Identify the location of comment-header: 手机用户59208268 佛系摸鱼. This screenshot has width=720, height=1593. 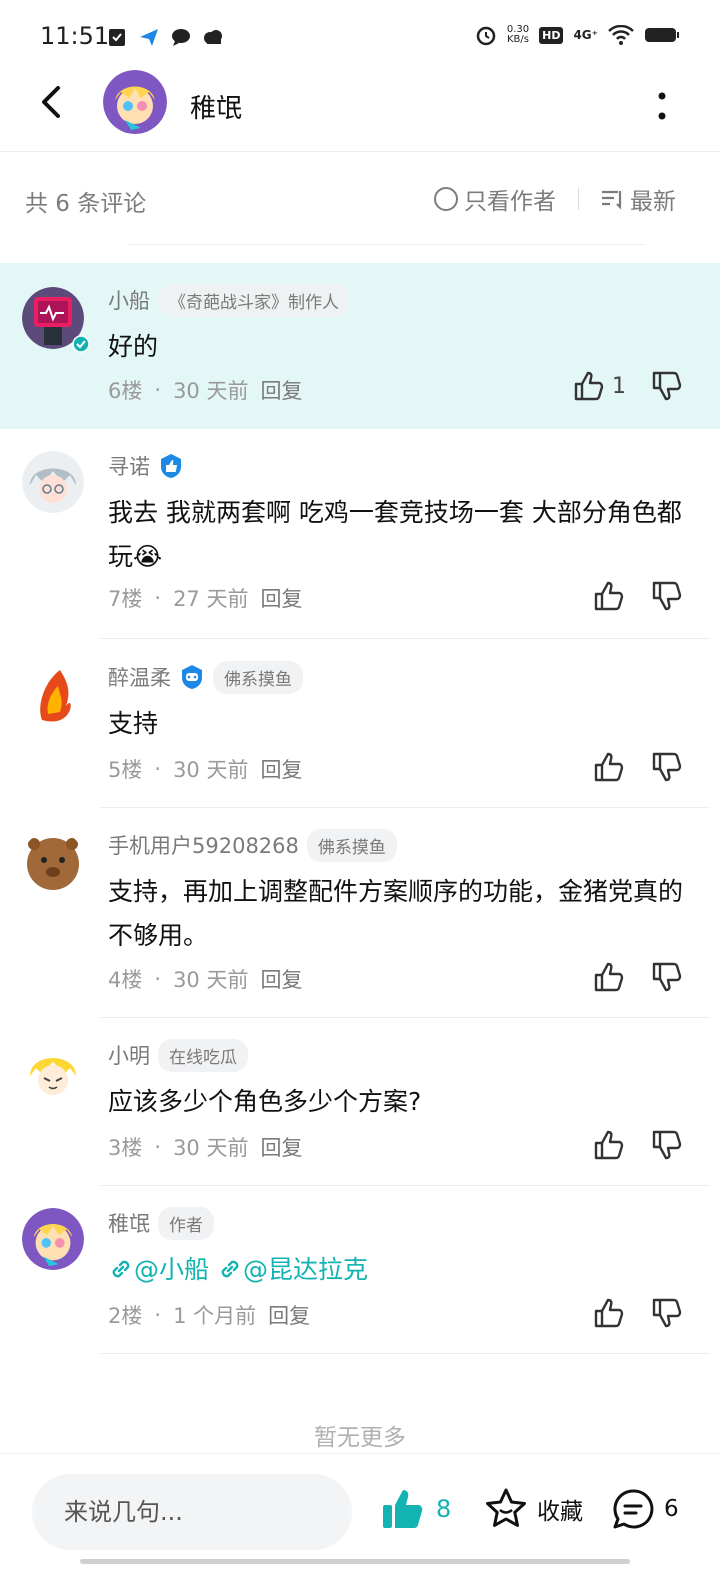
(399, 845).